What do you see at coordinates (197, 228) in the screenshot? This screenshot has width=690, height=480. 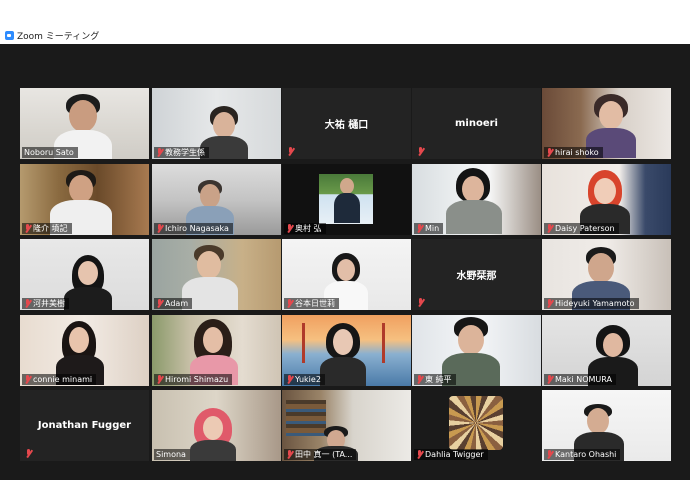 I see `participant-name: Ichiro Nagasaka` at bounding box center [197, 228].